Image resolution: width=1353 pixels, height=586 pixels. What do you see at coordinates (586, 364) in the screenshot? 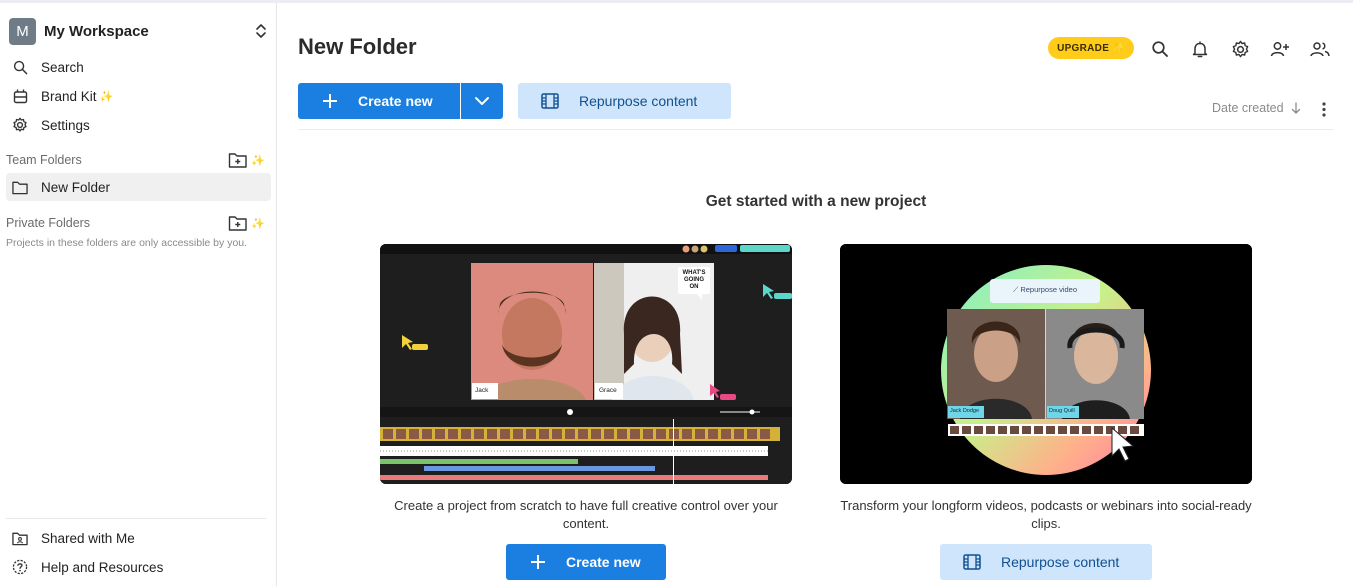
I see `create-project-preview: WHAT'S GOING ON Jack Grace` at bounding box center [586, 364].